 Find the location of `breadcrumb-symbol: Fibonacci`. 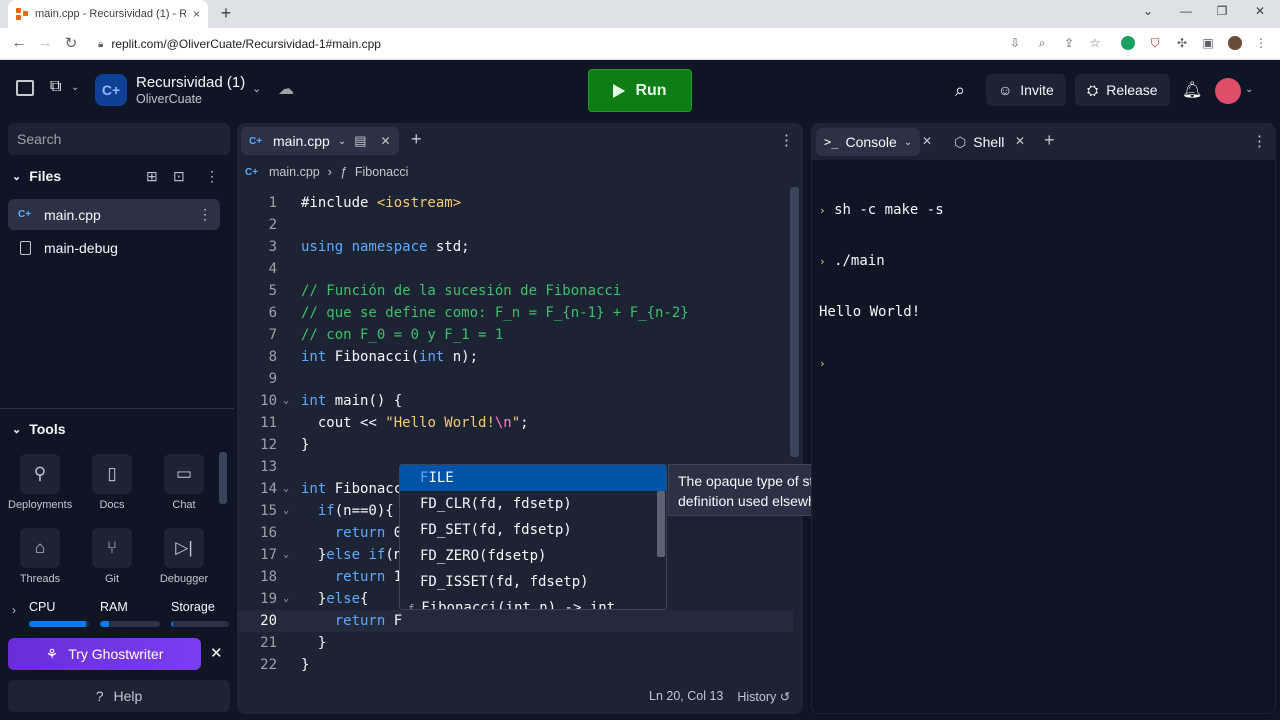

breadcrumb-symbol: Fibonacci is located at coordinates (382, 172).